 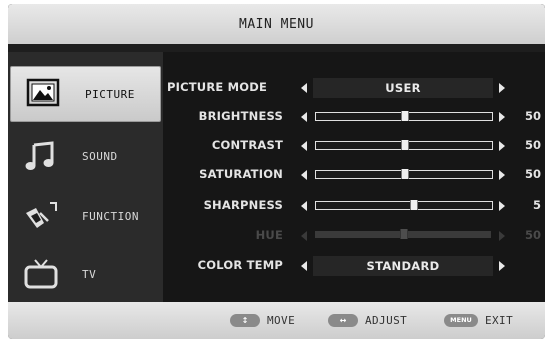 I want to click on contrast-slider, so click(x=404, y=145).